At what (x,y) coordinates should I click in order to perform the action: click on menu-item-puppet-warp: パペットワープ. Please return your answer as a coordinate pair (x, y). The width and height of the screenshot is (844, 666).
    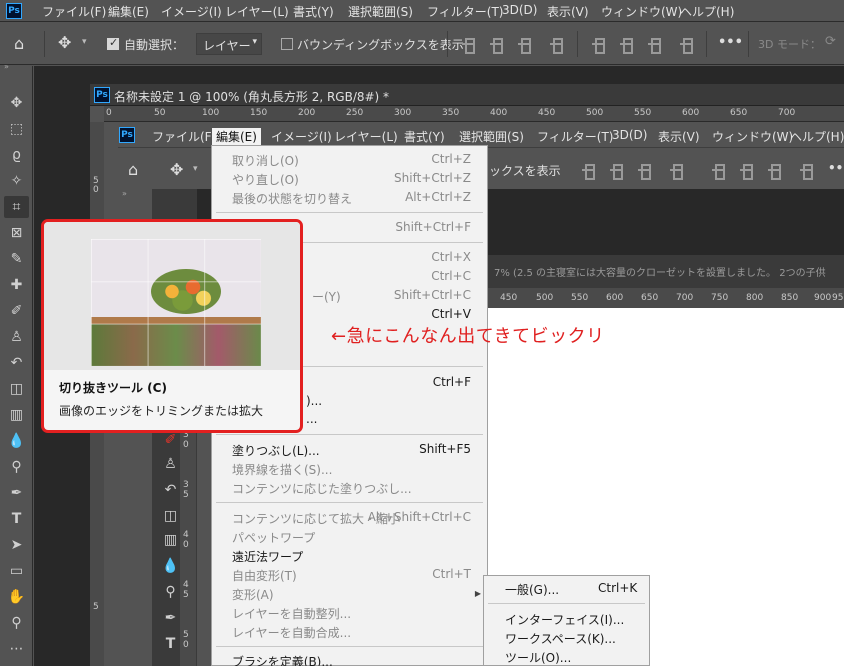
    Looking at the image, I should click on (273, 538).